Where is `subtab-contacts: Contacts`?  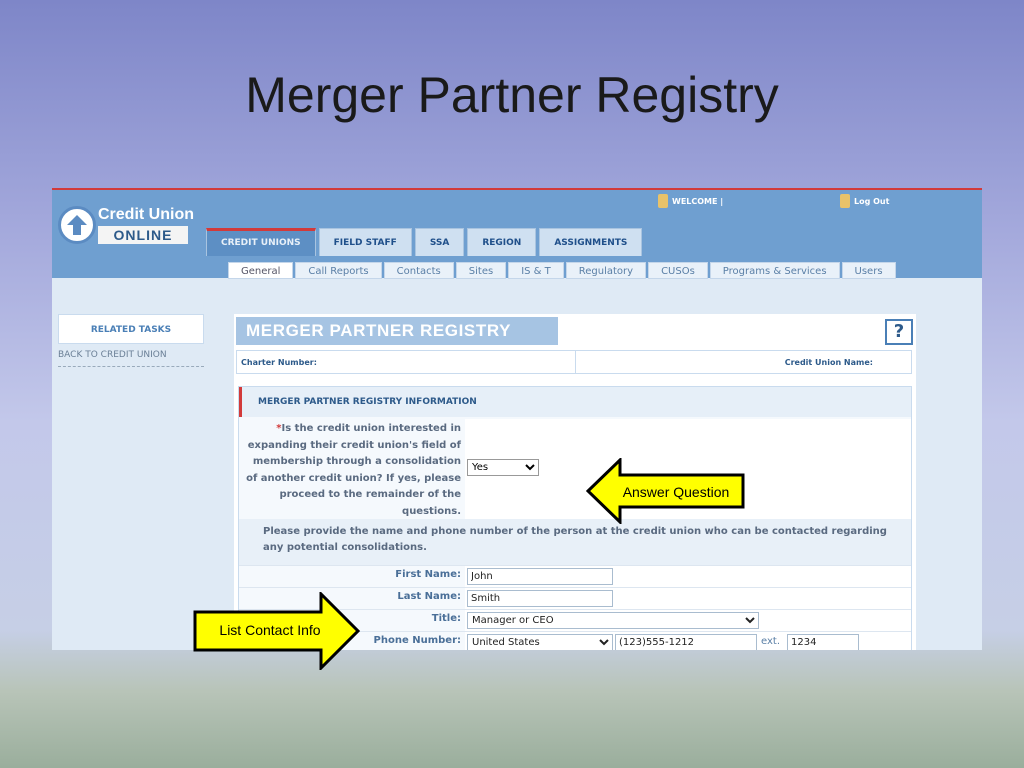 subtab-contacts: Contacts is located at coordinates (418, 270).